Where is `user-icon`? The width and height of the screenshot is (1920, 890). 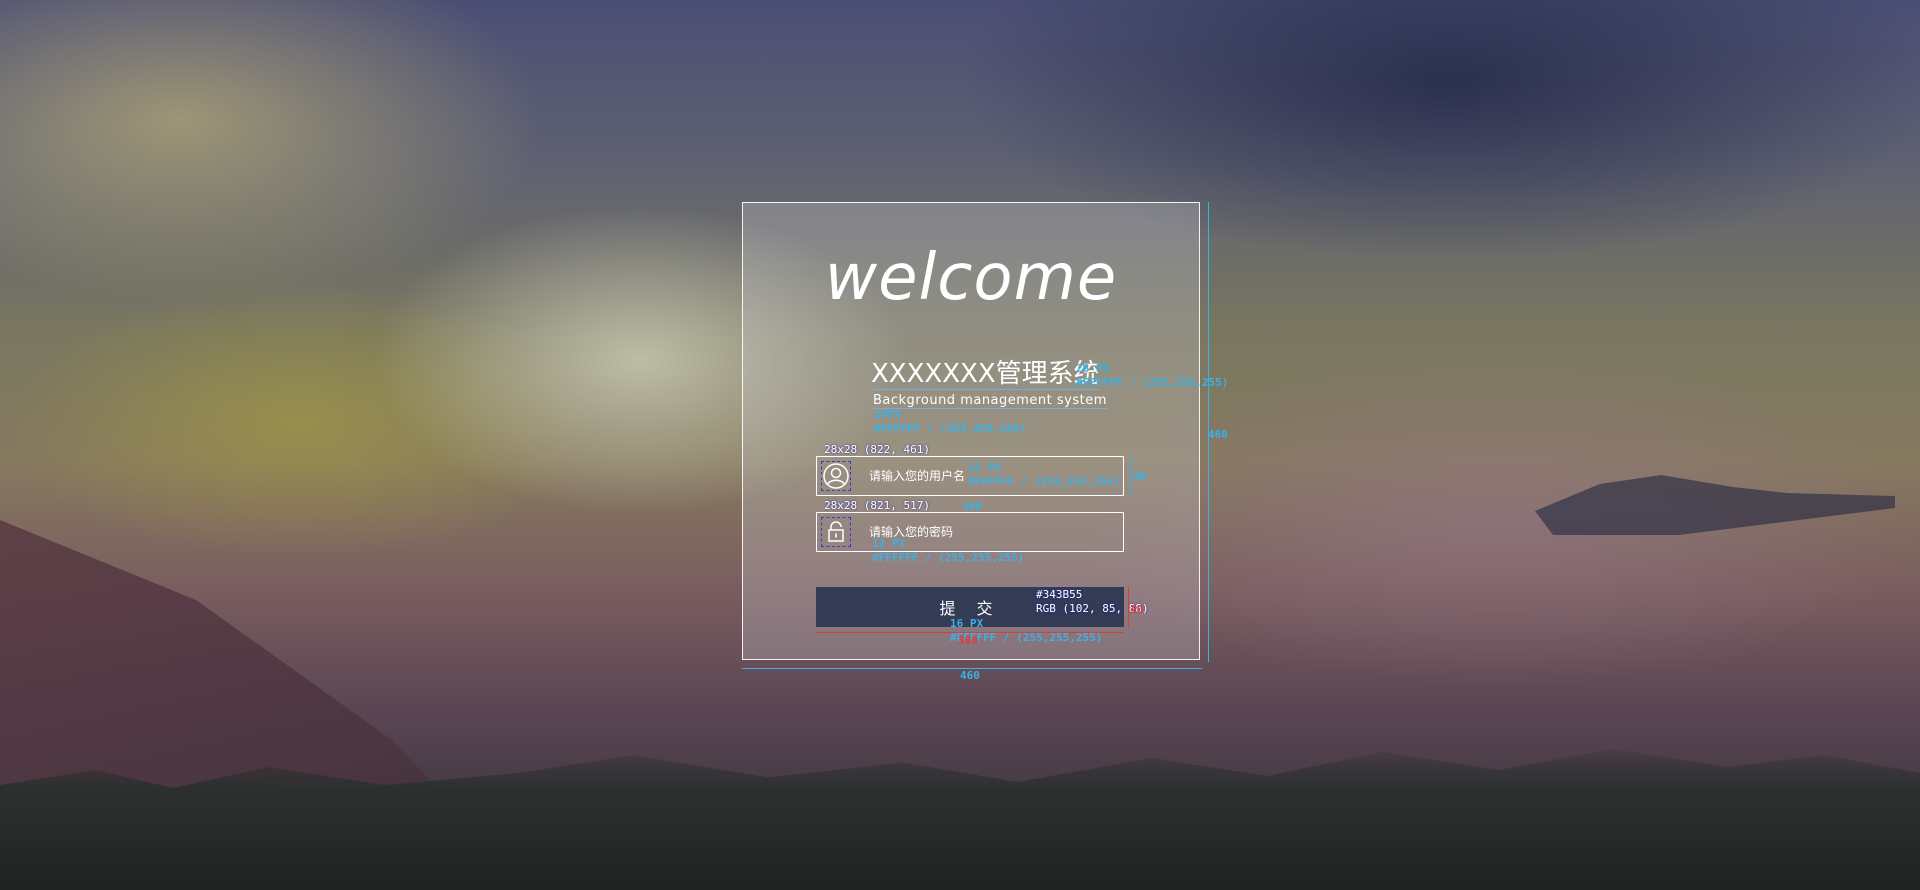
user-icon is located at coordinates (836, 476).